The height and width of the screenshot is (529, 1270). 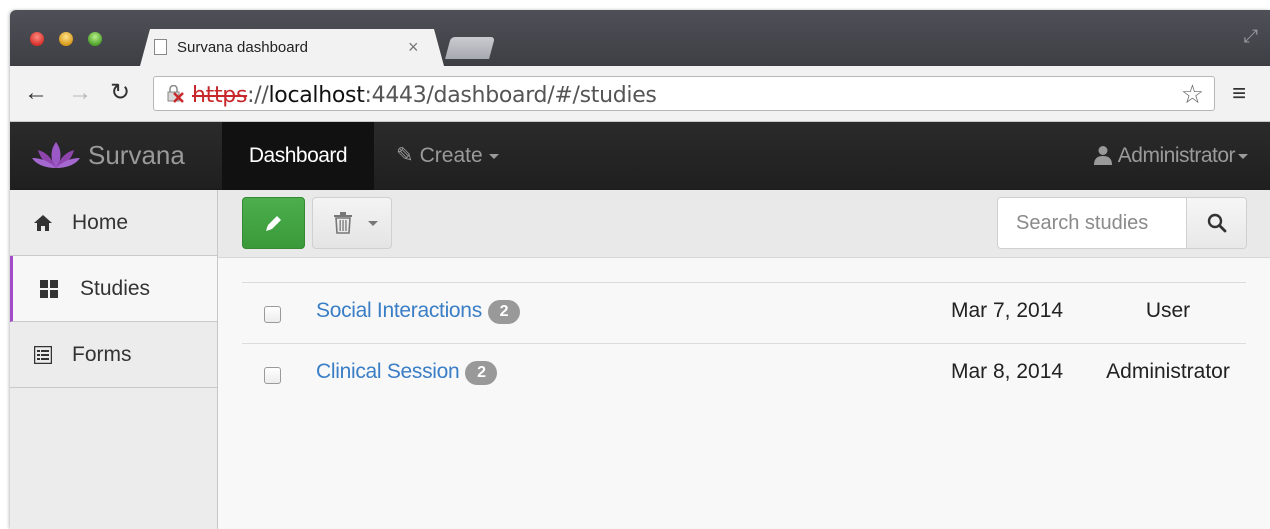 What do you see at coordinates (1176, 155) in the screenshot?
I see `nav-user-label: Administrator` at bounding box center [1176, 155].